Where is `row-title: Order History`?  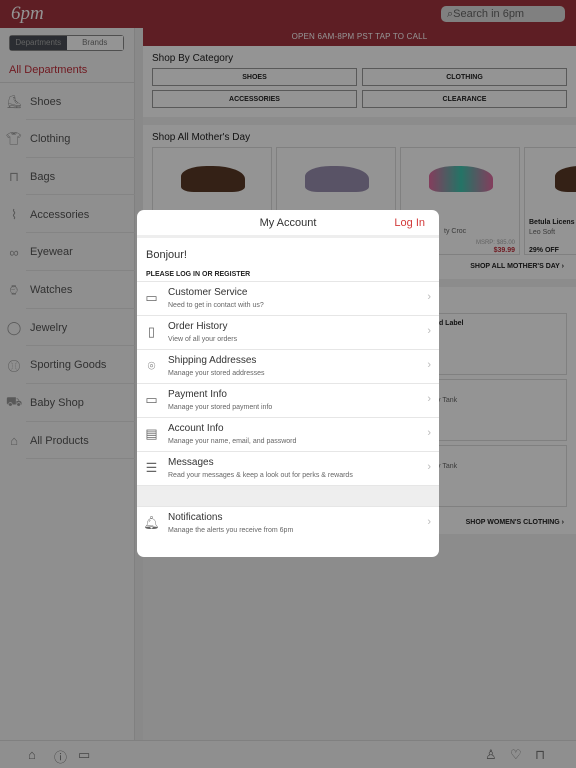
row-title: Order History is located at coordinates (198, 326).